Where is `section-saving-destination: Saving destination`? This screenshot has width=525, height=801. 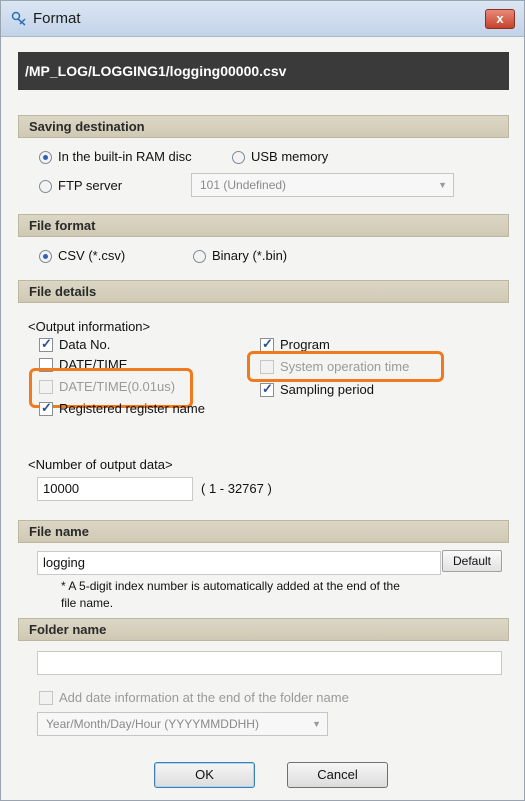
section-saving-destination: Saving destination is located at coordinates (263, 126).